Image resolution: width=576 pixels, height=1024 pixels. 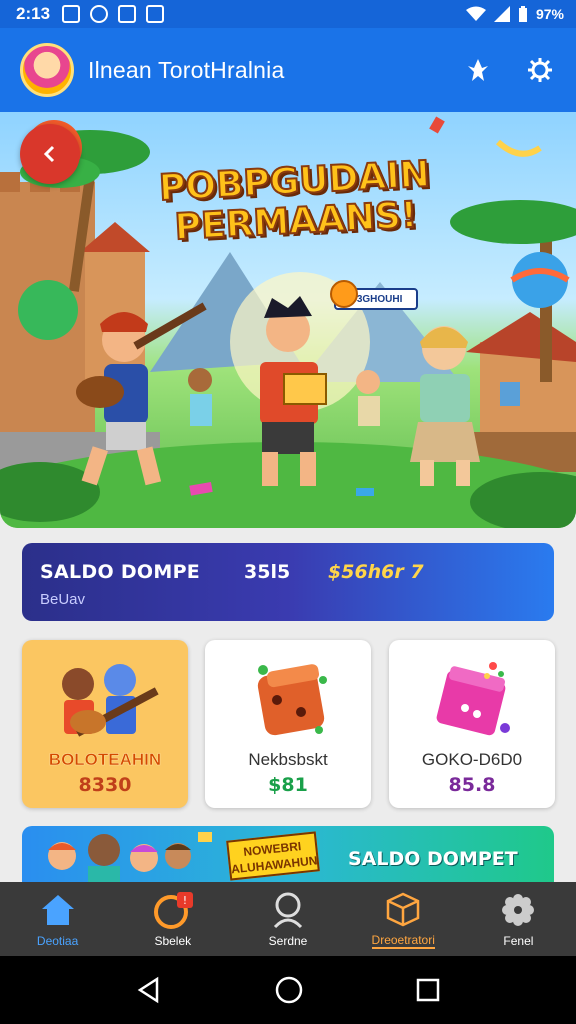 What do you see at coordinates (433, 859) in the screenshot?
I see `promo-text: SALDO DOMPET` at bounding box center [433, 859].